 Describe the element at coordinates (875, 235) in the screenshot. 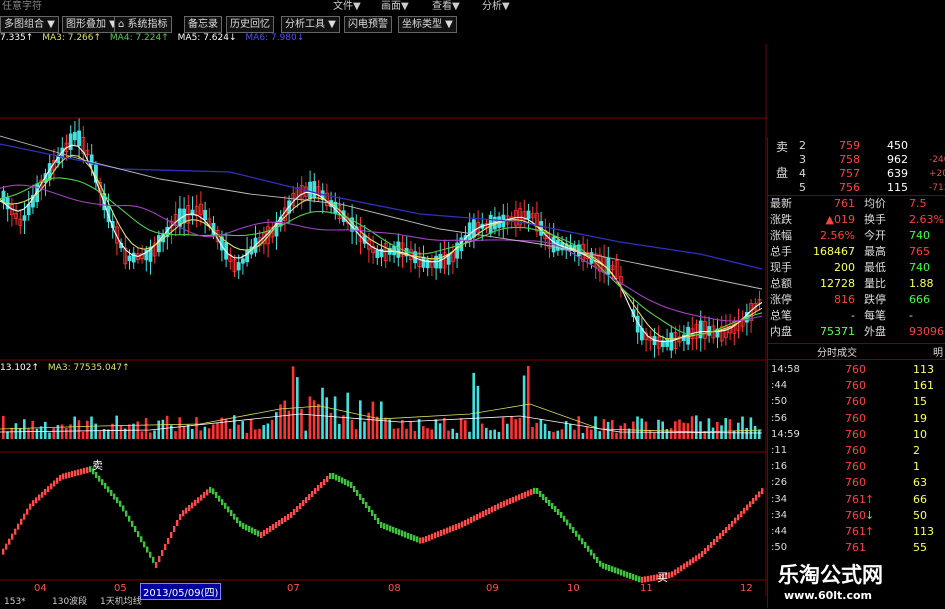

I see `quote-label-2: 今开` at that location.